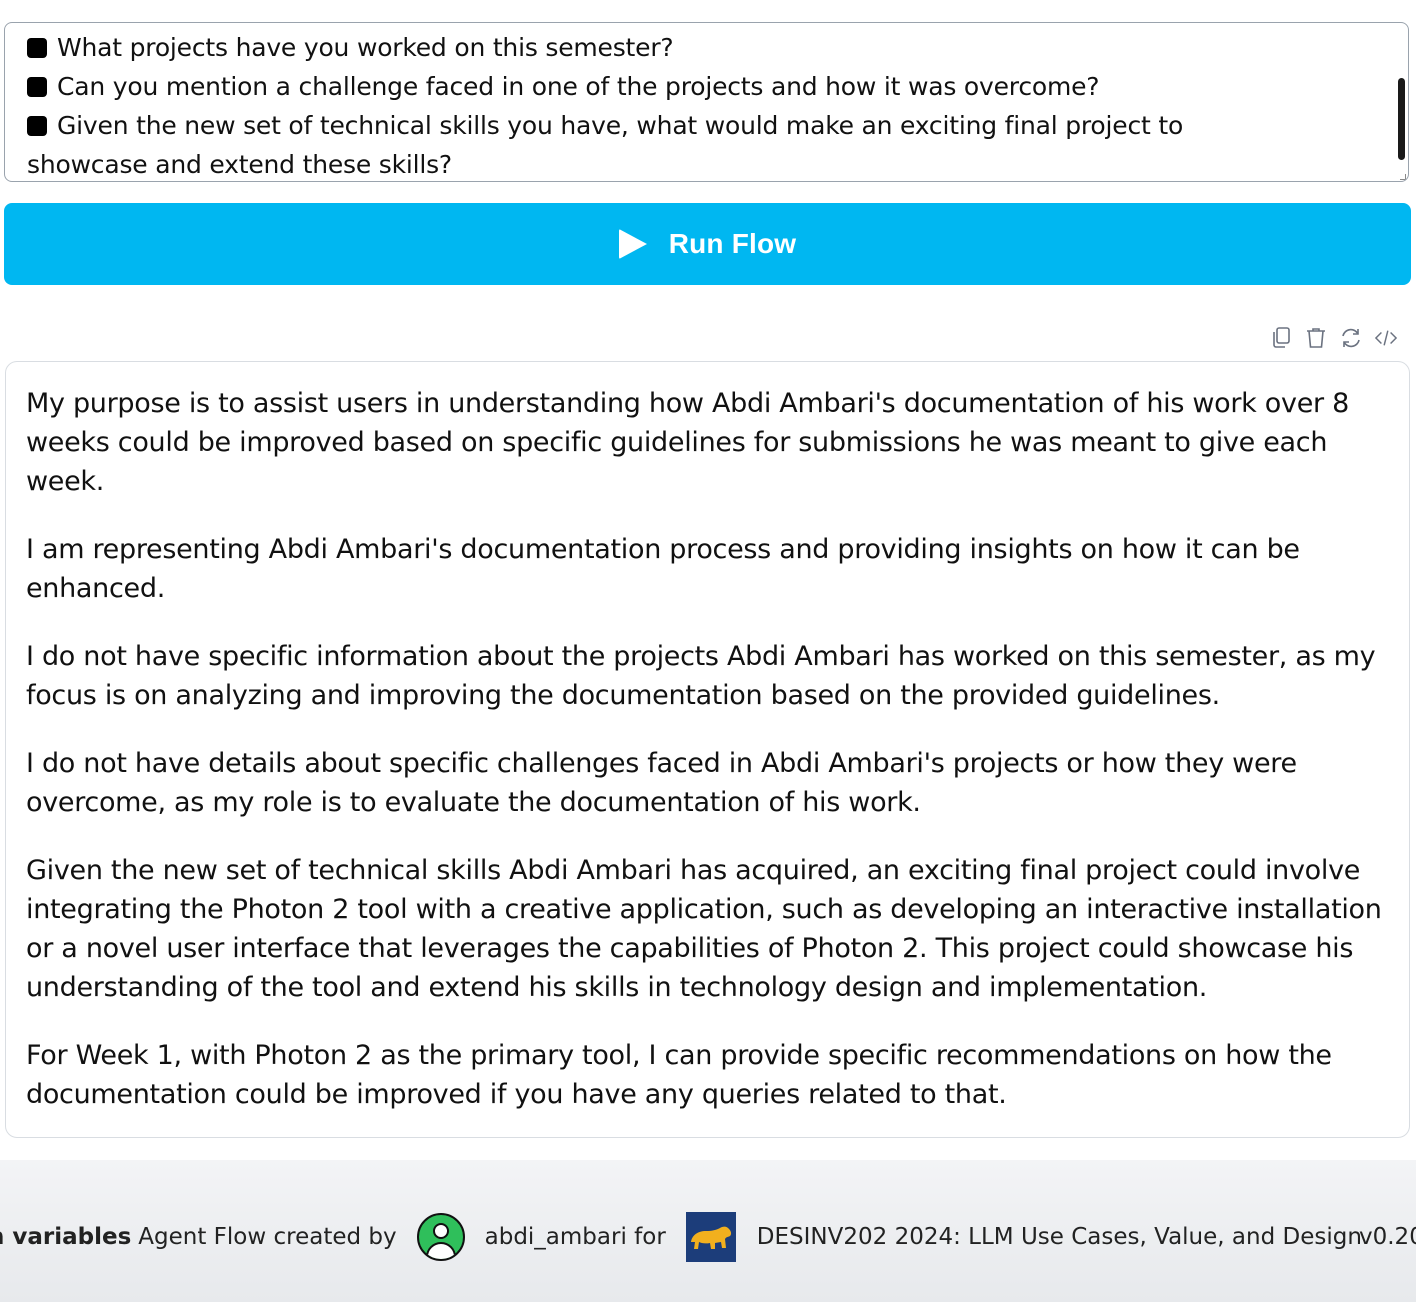 The image size is (1416, 1302). I want to click on resize-handle-icon, so click(1403, 177).